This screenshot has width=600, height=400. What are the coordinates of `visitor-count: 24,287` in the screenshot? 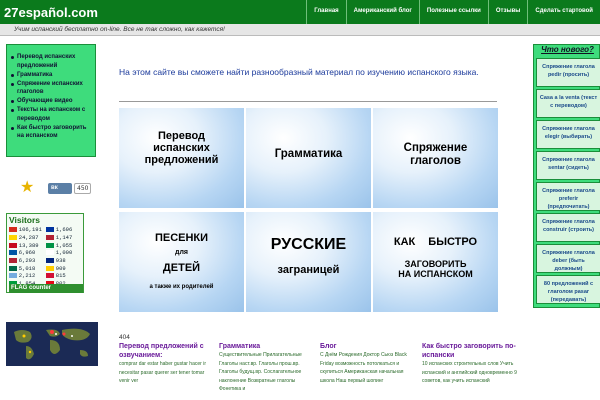 It's located at (28, 238).